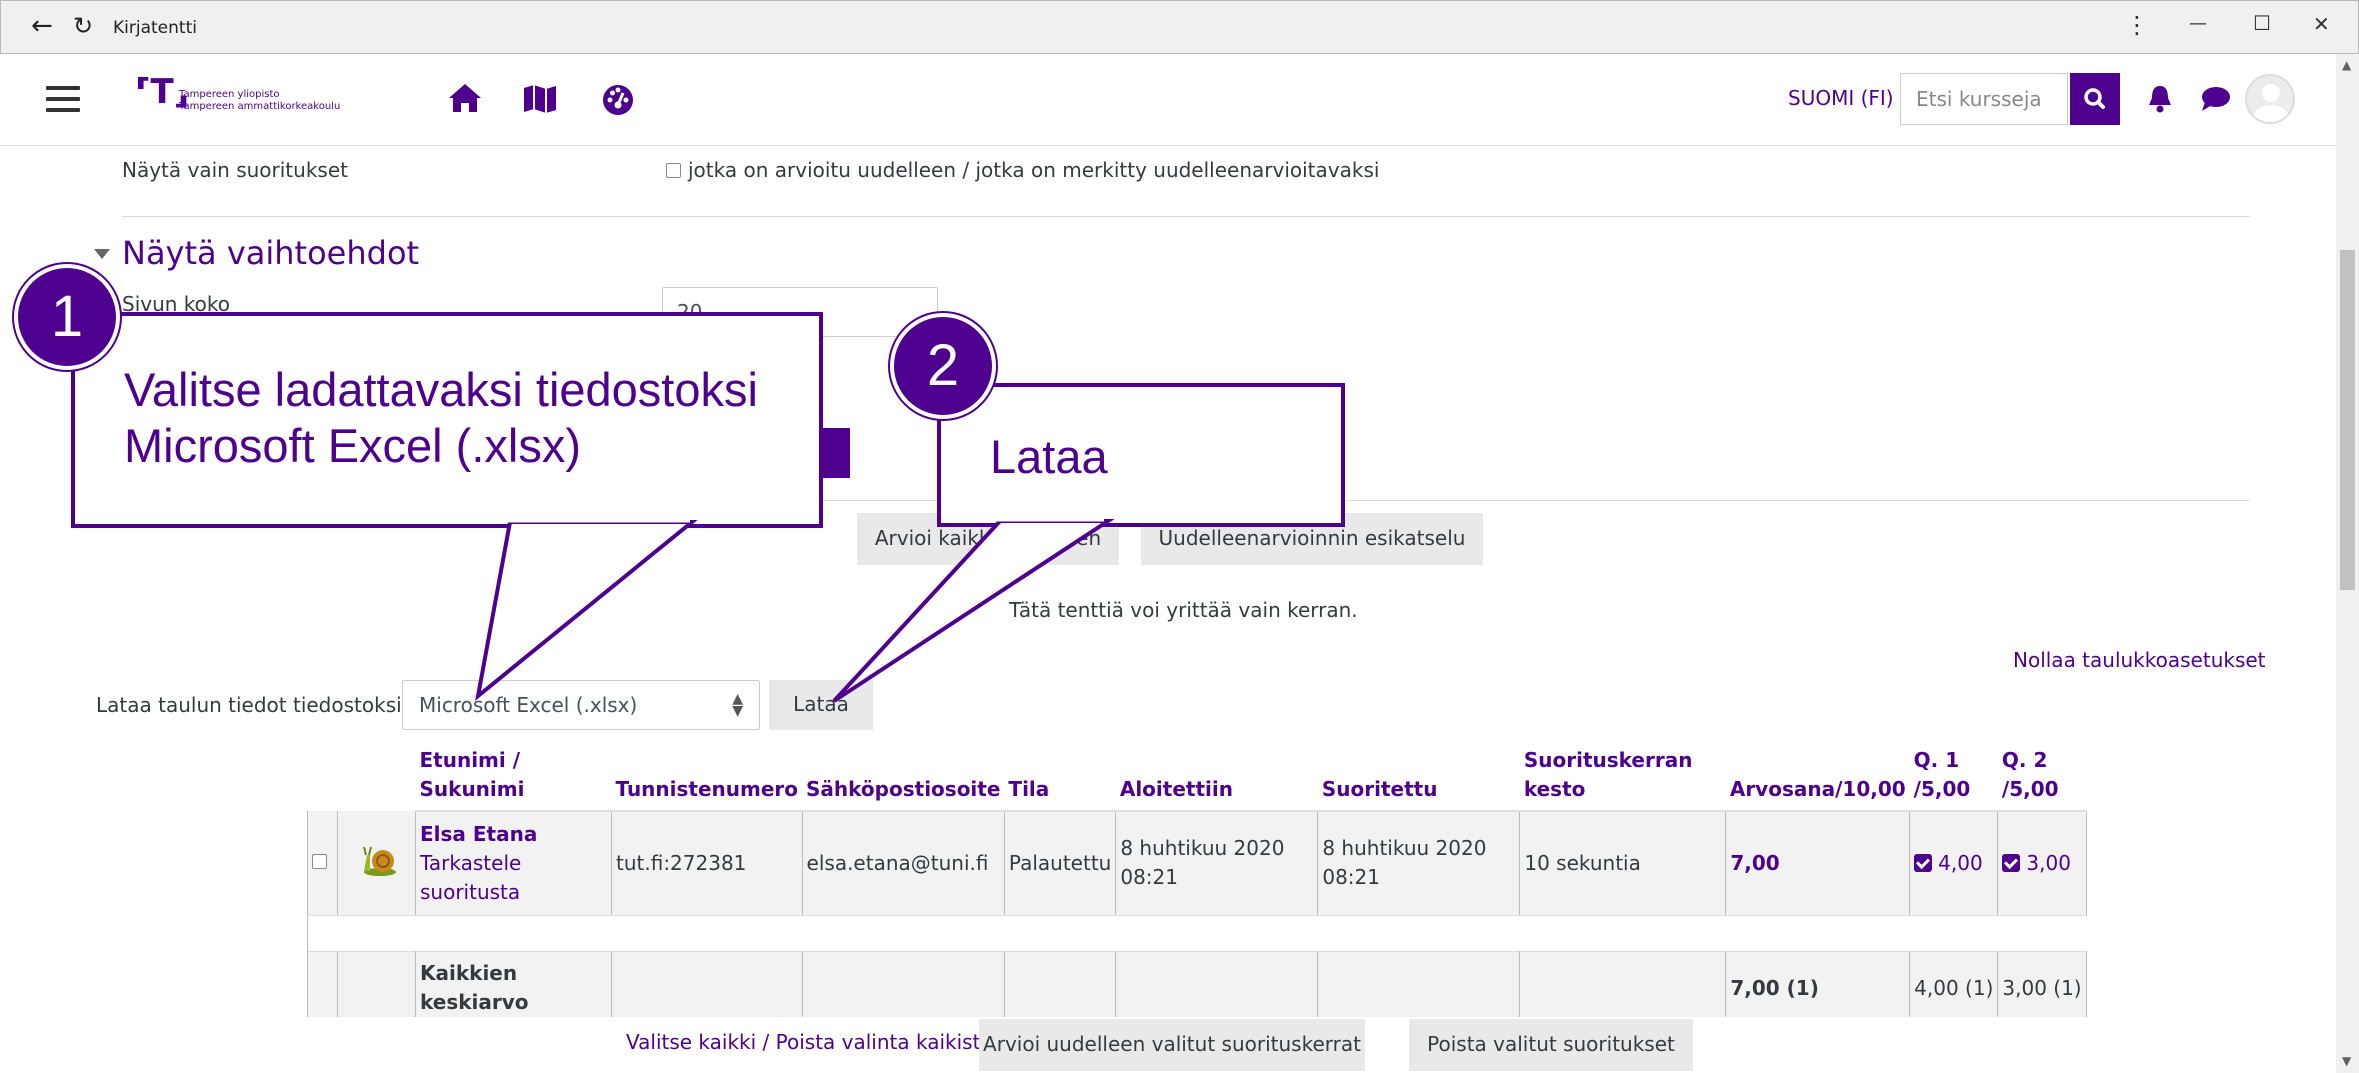 Image resolution: width=2359 pixels, height=1073 pixels. I want to click on reset-table-link: Nollaa taulukkoasetukset, so click(2139, 660).